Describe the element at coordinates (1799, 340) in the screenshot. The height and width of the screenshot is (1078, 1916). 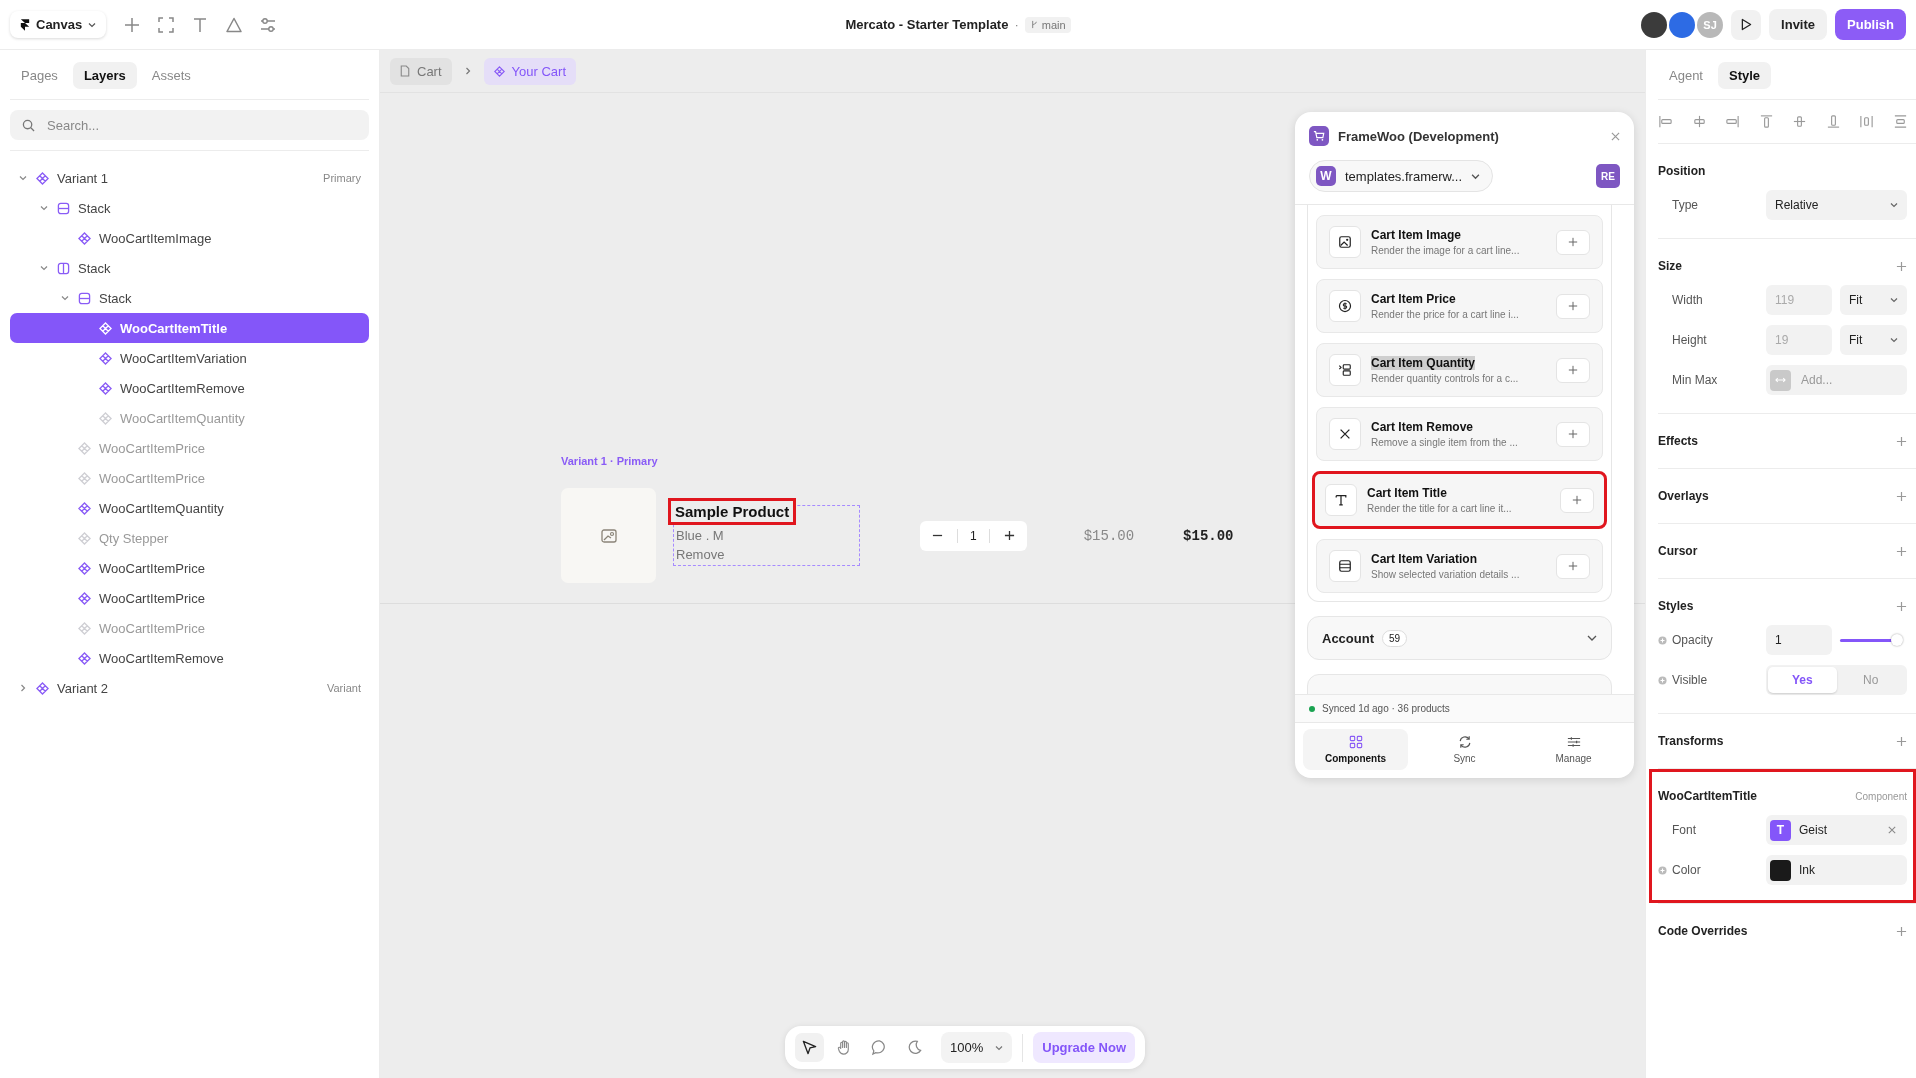
I see `number-field: 19` at that location.